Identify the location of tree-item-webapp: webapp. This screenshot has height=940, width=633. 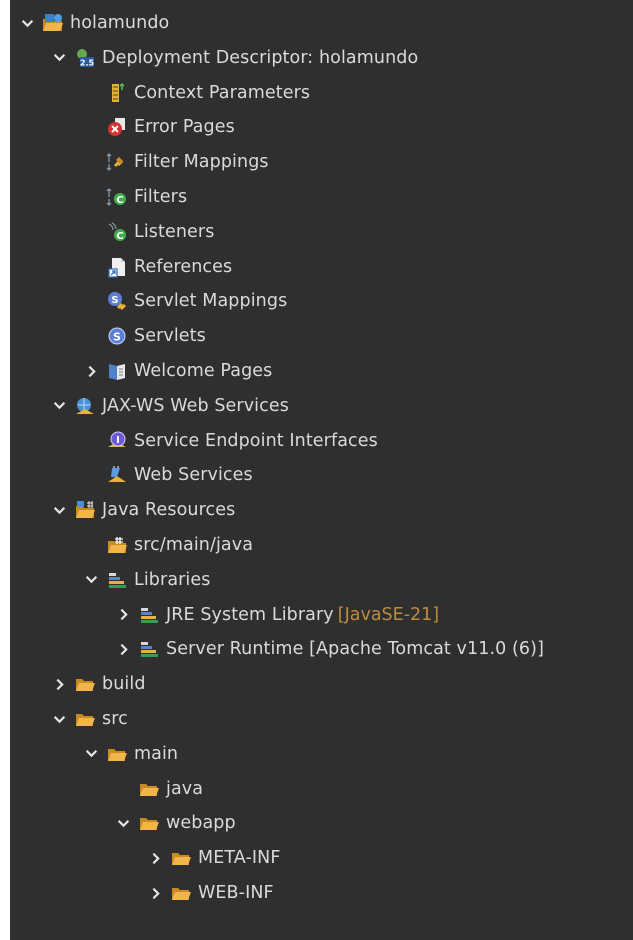
(321, 823).